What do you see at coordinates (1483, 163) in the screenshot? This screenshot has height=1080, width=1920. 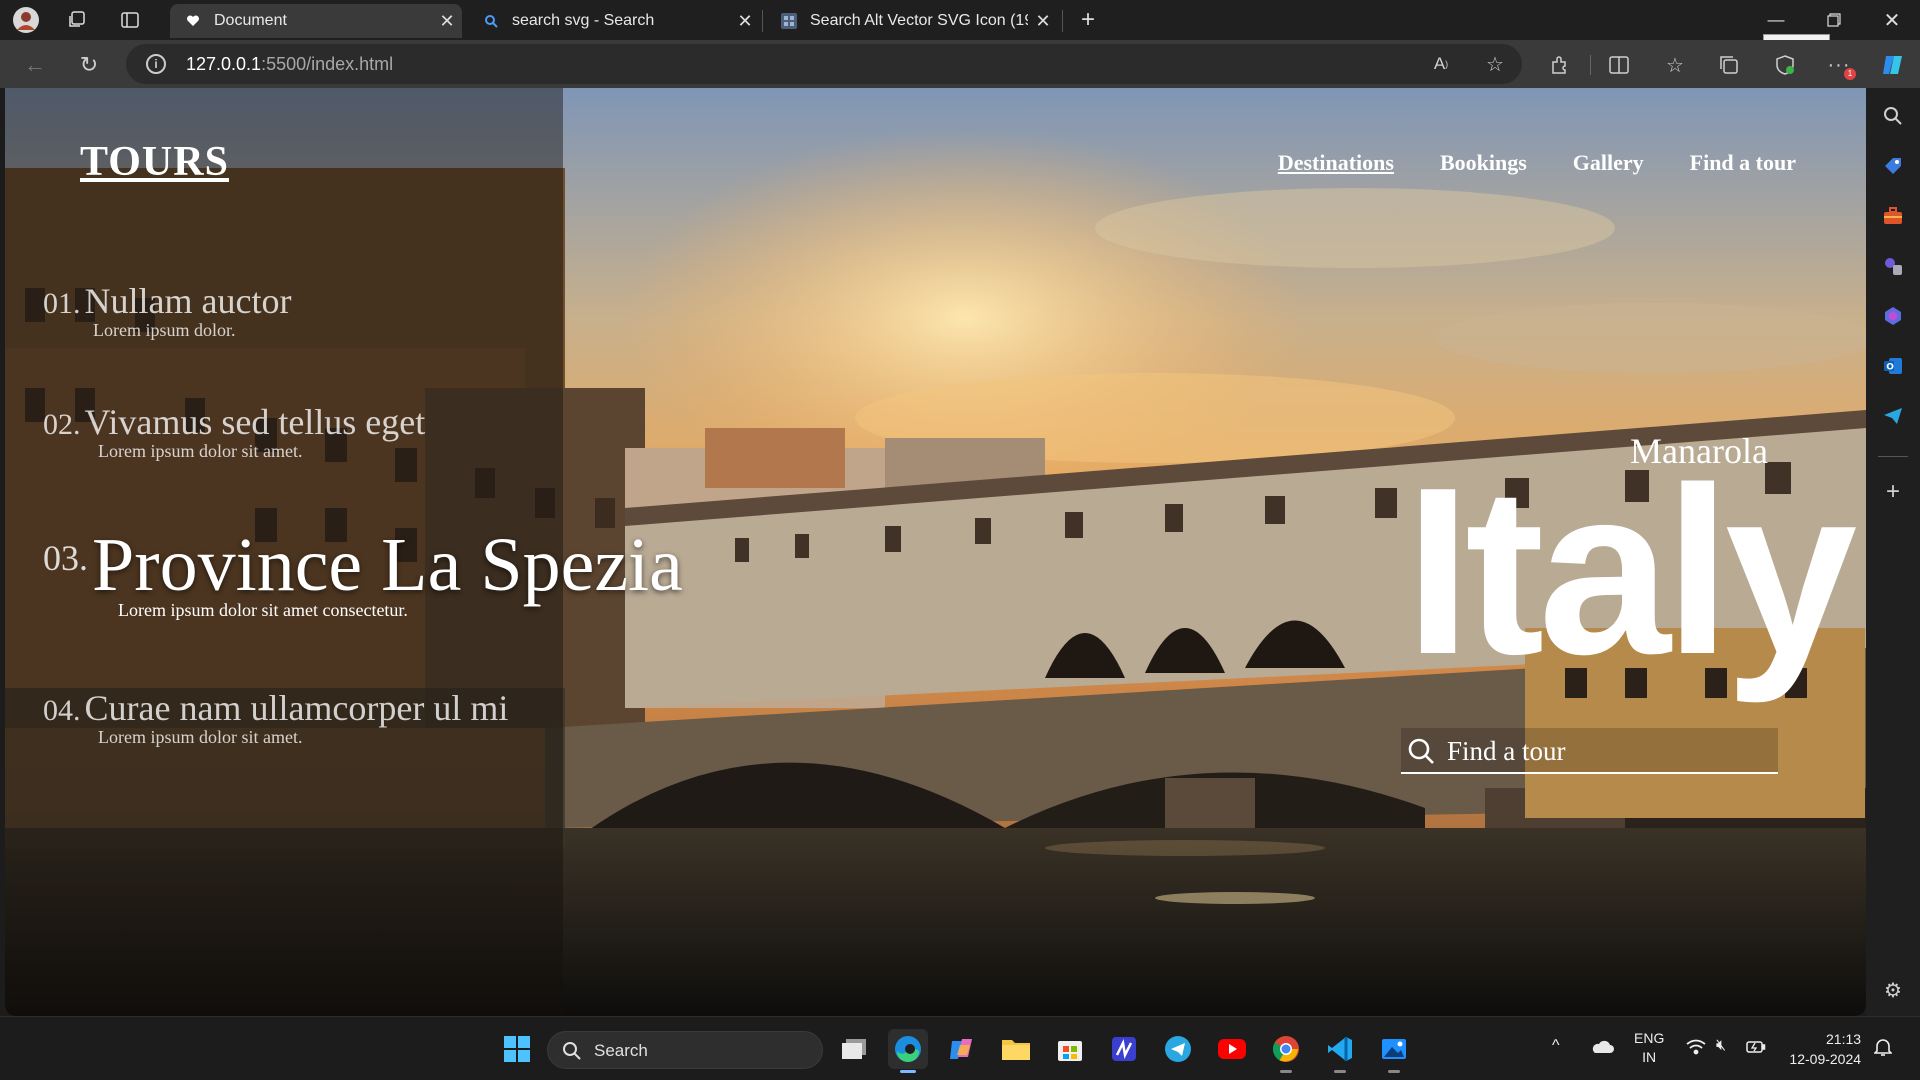 I see `nav-bookings: Bookings` at bounding box center [1483, 163].